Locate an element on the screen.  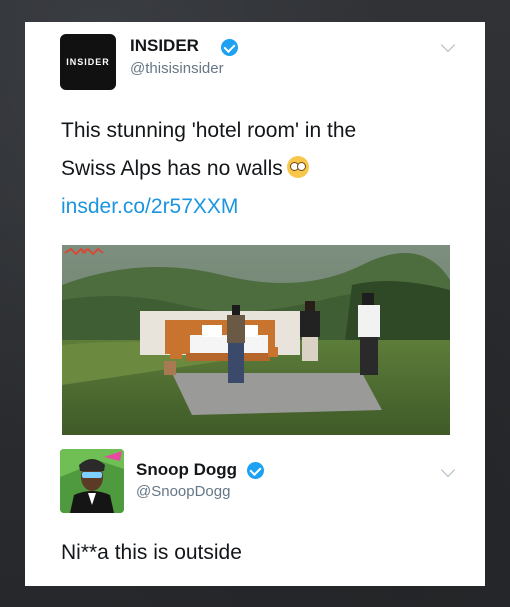
insider-avatar: INSIDER is located at coordinates (88, 62).